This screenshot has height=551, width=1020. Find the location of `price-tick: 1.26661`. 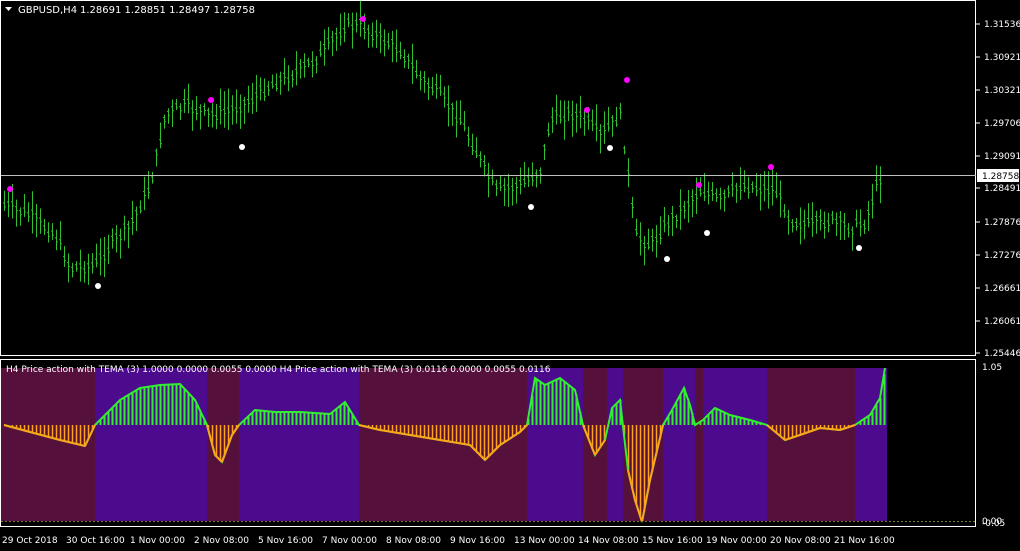

price-tick: 1.26661 is located at coordinates (1002, 289).